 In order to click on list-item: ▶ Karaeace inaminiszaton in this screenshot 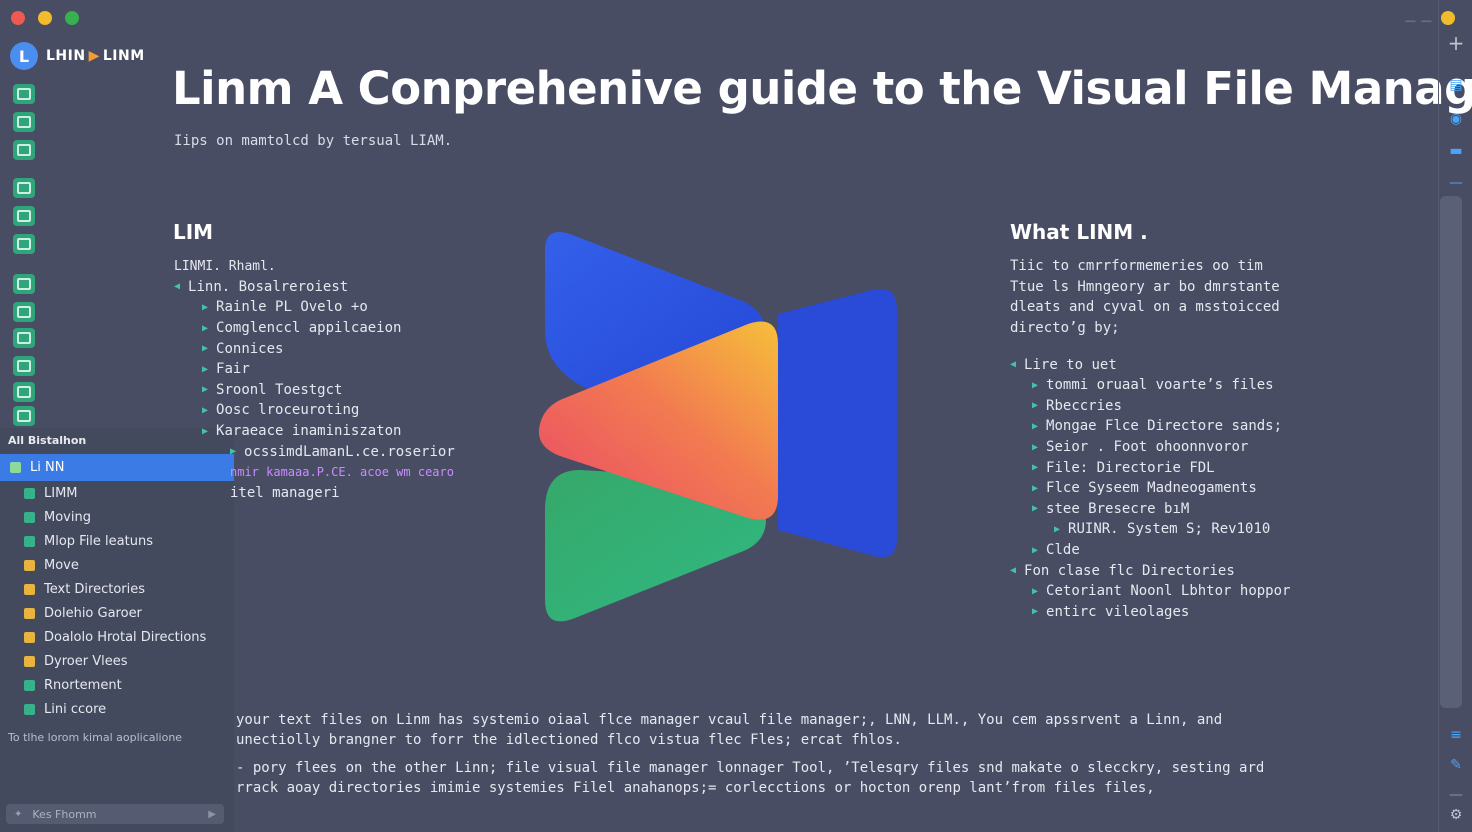, I will do `click(314, 431)`.